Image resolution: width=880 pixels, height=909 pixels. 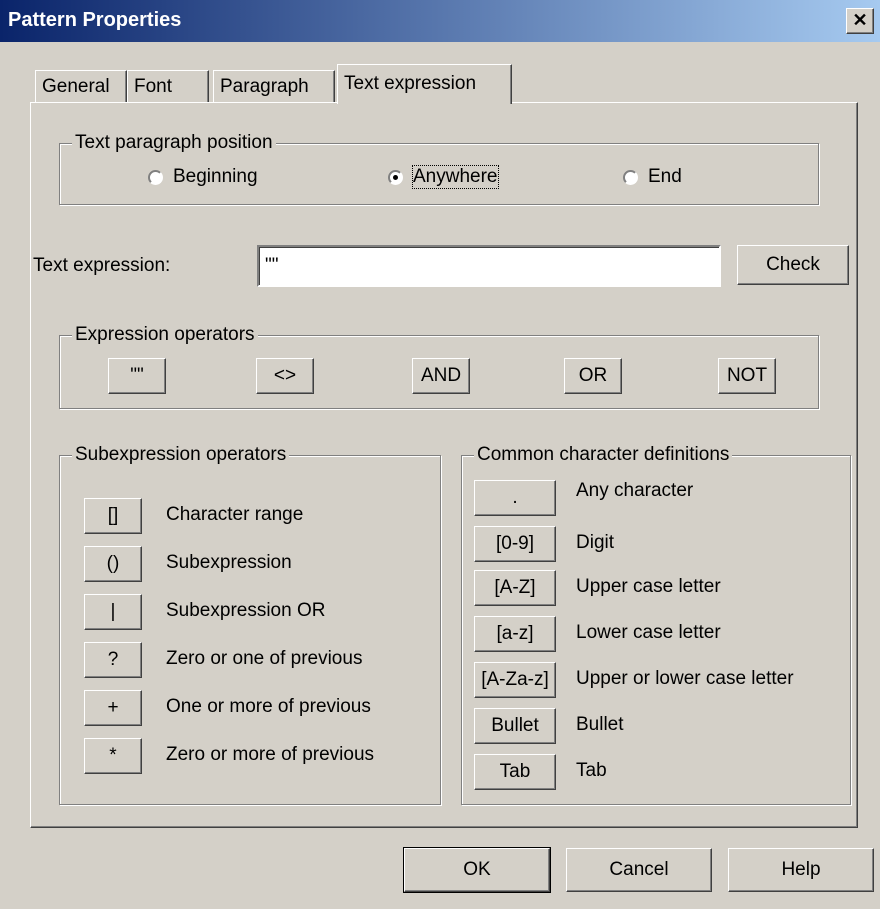 What do you see at coordinates (113, 660) in the screenshot?
I see `subexpr-optional-button: ?` at bounding box center [113, 660].